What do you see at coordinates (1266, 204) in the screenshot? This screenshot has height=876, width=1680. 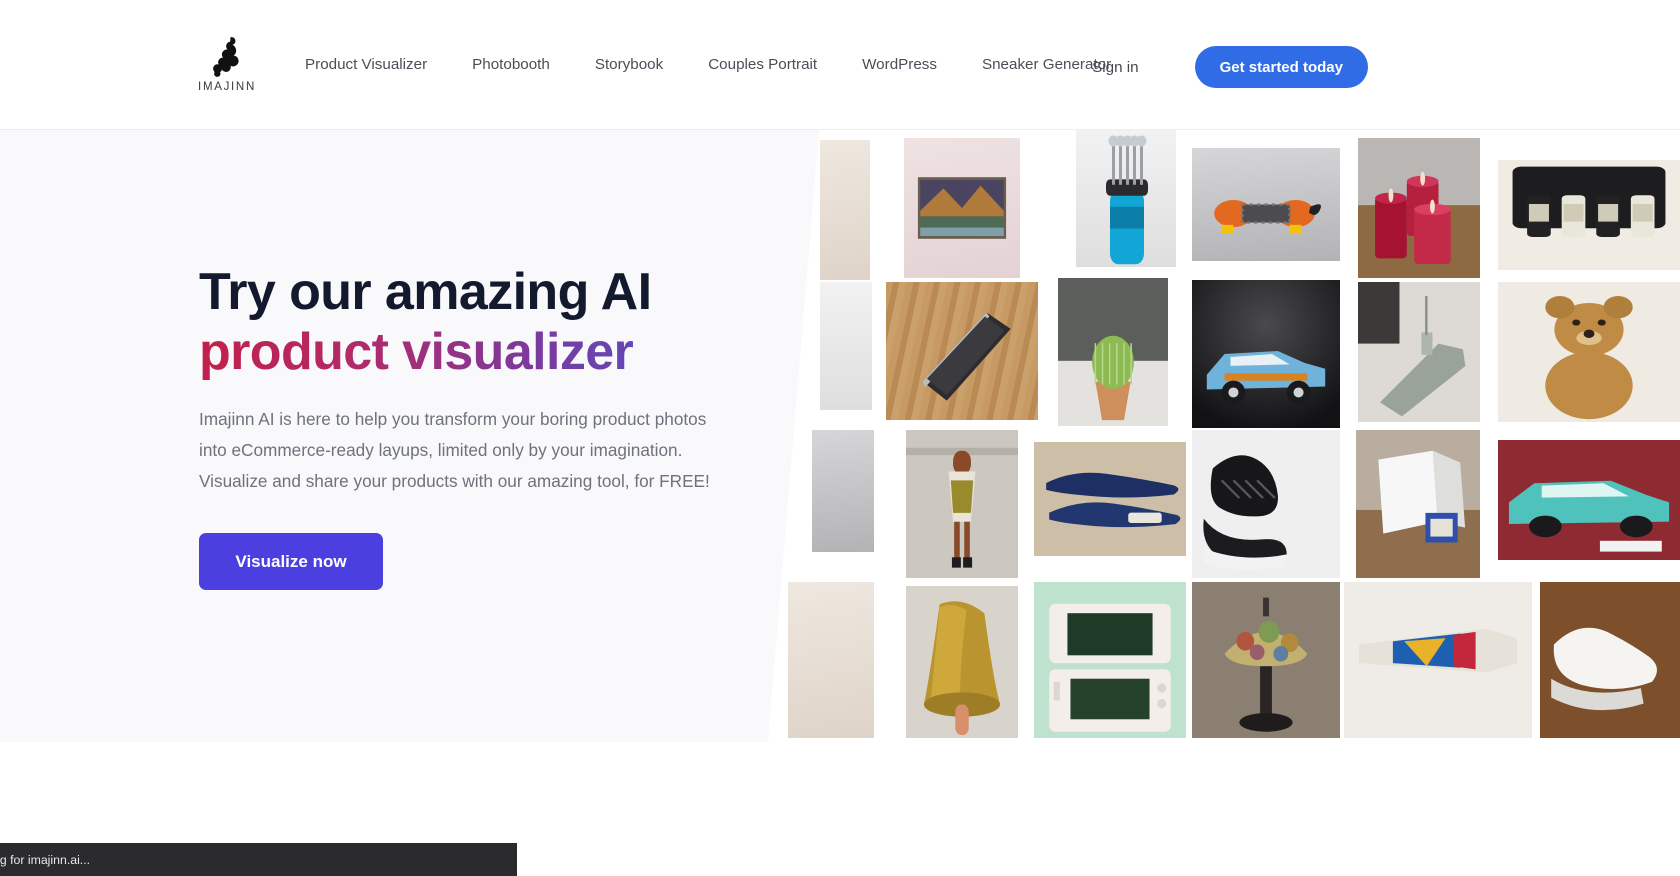 I see `collage-tile-toy-dog-slinky` at bounding box center [1266, 204].